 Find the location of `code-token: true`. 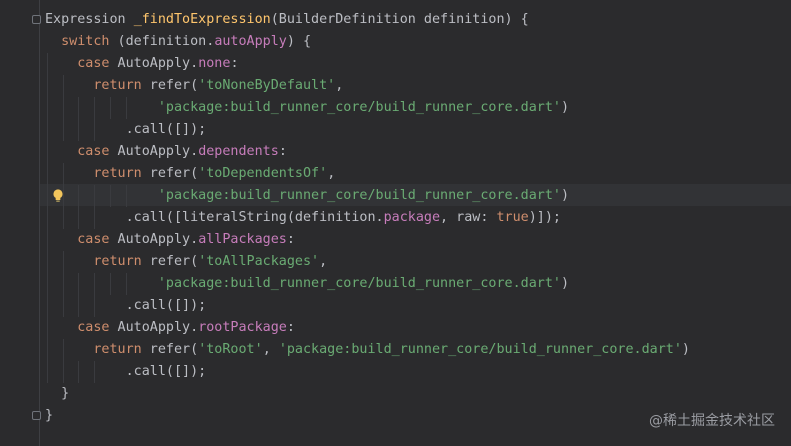

code-token: true is located at coordinates (512, 217).